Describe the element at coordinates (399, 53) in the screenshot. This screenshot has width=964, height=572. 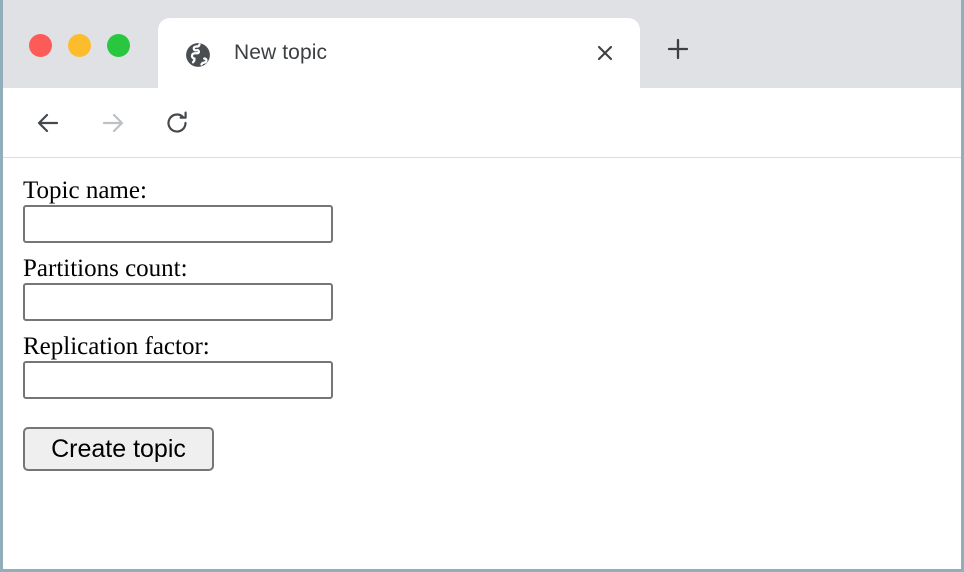
I see `browser-tab-active: New topic` at that location.